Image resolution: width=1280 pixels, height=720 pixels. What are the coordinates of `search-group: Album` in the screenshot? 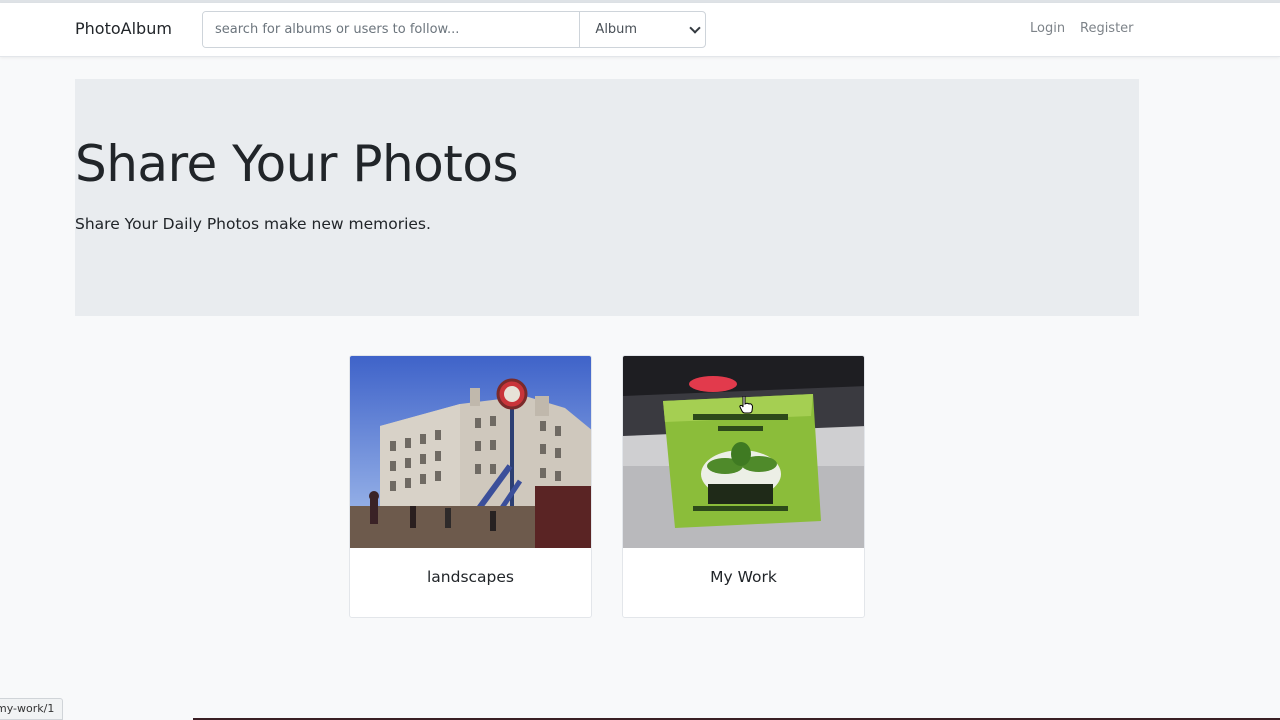 It's located at (454, 29).